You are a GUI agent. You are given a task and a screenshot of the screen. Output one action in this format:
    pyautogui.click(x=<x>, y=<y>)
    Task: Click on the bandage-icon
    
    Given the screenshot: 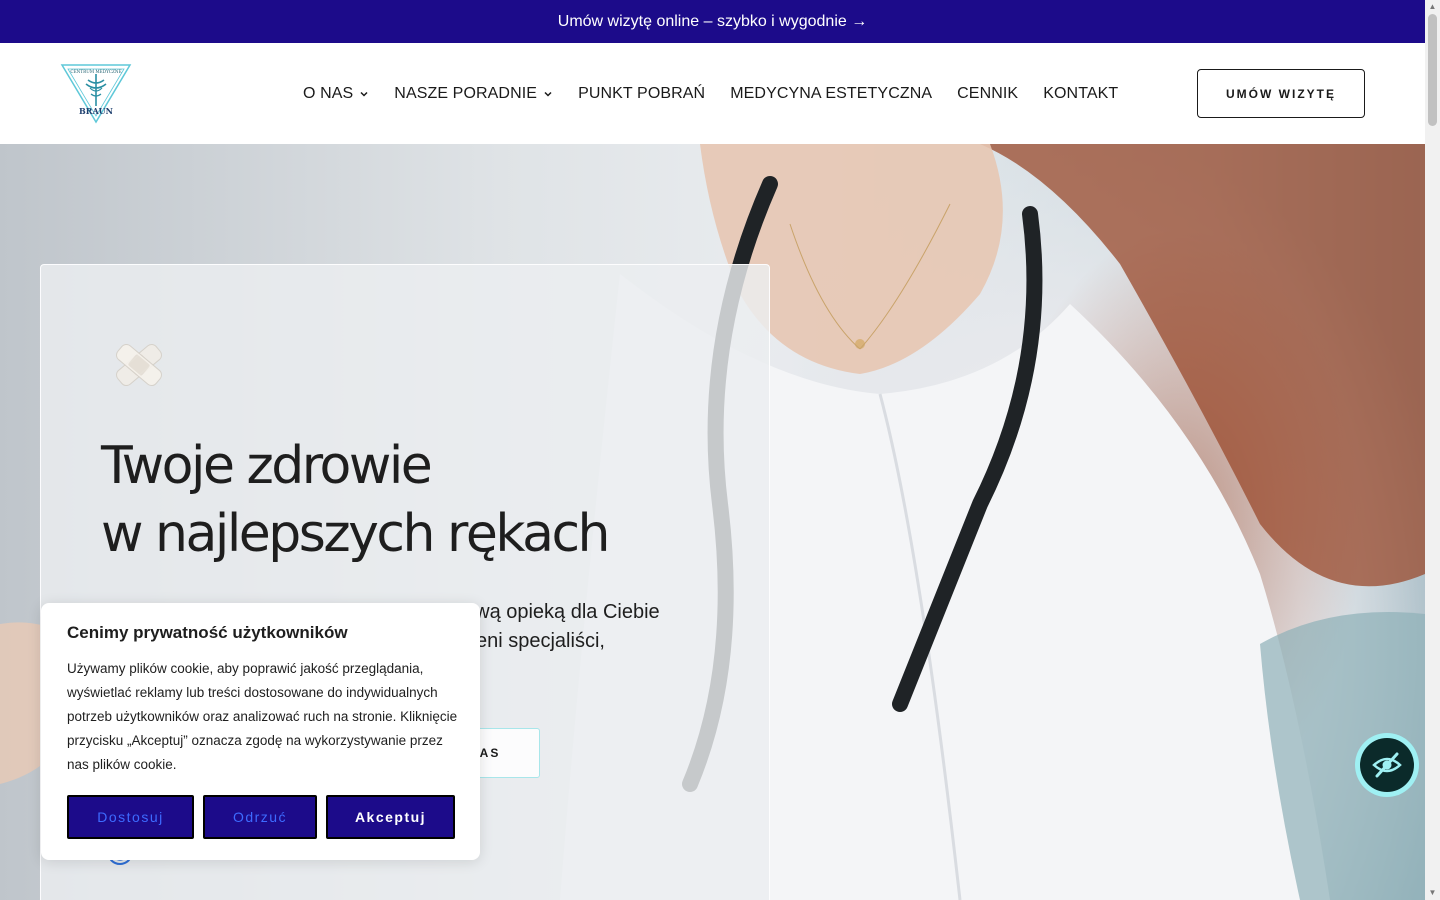 What is the action you would take?
    pyautogui.click(x=139, y=365)
    